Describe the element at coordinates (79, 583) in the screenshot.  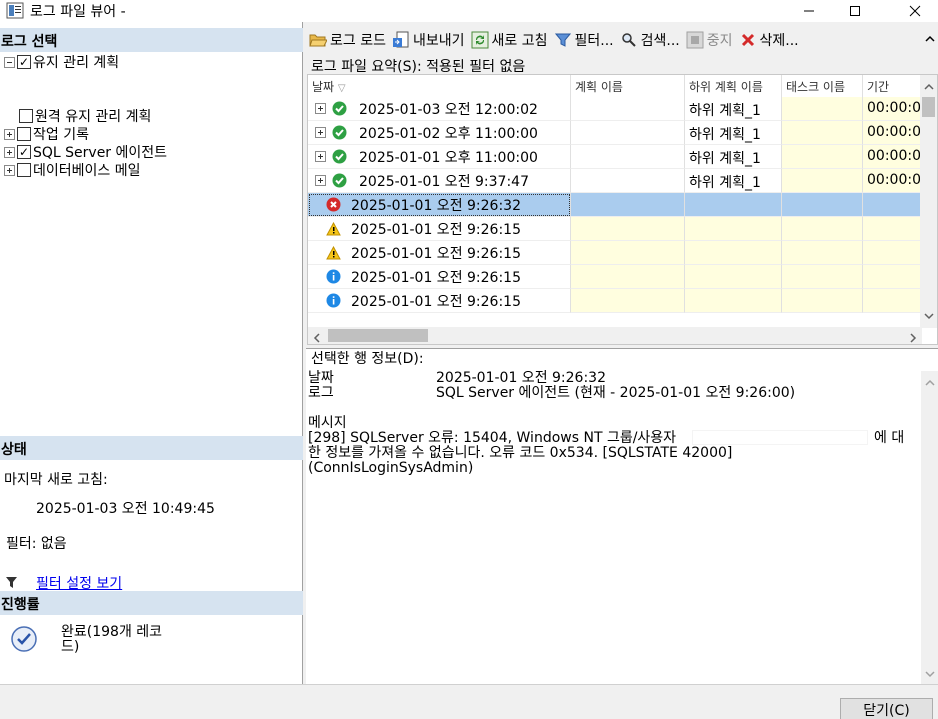
I see `view-filter-settings-link: 필터 설정 보기` at that location.